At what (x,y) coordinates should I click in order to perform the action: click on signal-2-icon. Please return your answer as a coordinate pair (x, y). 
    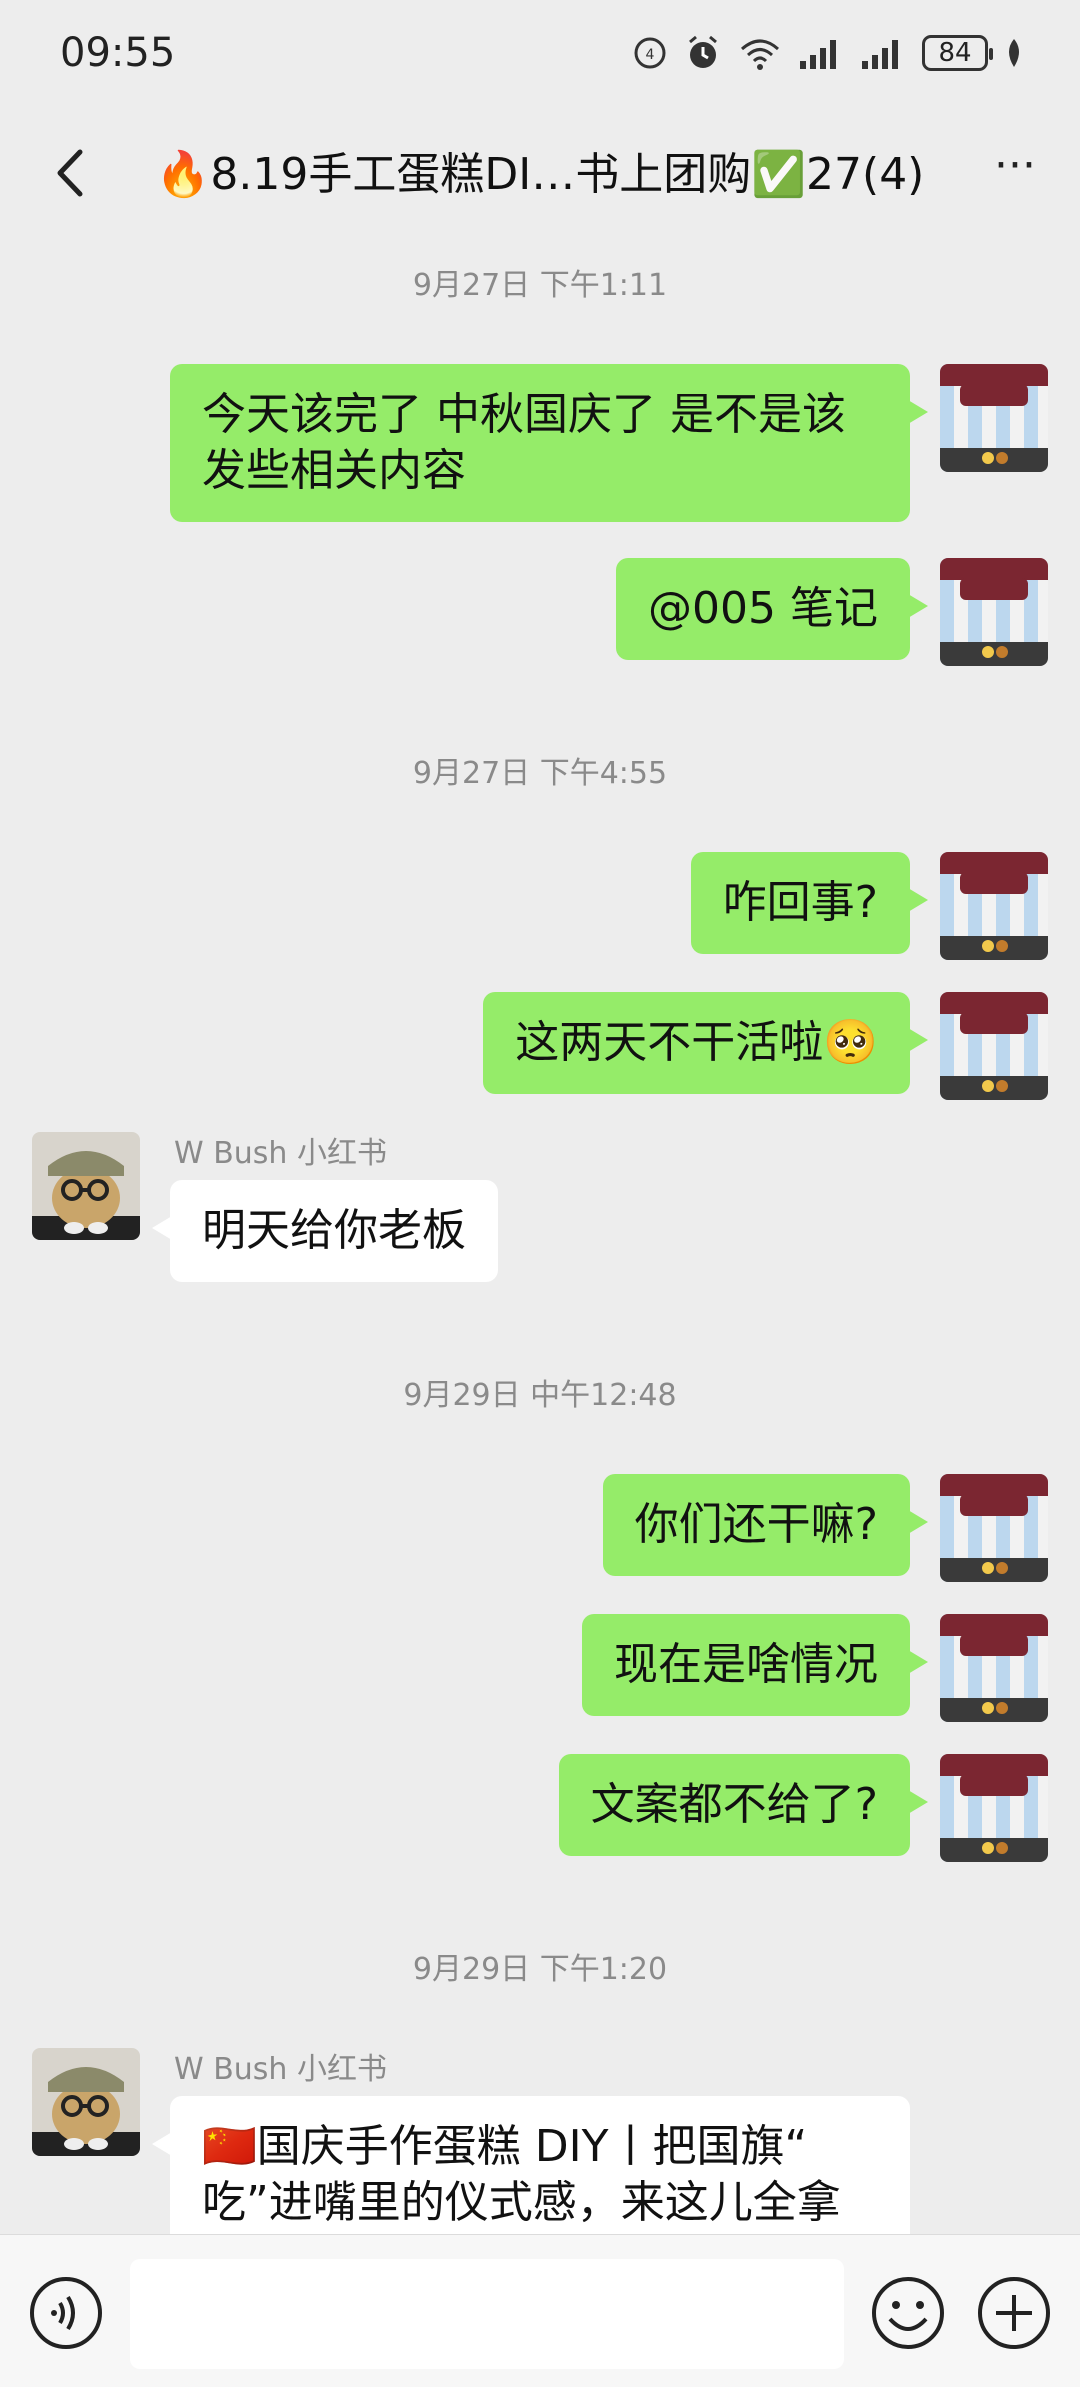
    Looking at the image, I should click on (880, 54).